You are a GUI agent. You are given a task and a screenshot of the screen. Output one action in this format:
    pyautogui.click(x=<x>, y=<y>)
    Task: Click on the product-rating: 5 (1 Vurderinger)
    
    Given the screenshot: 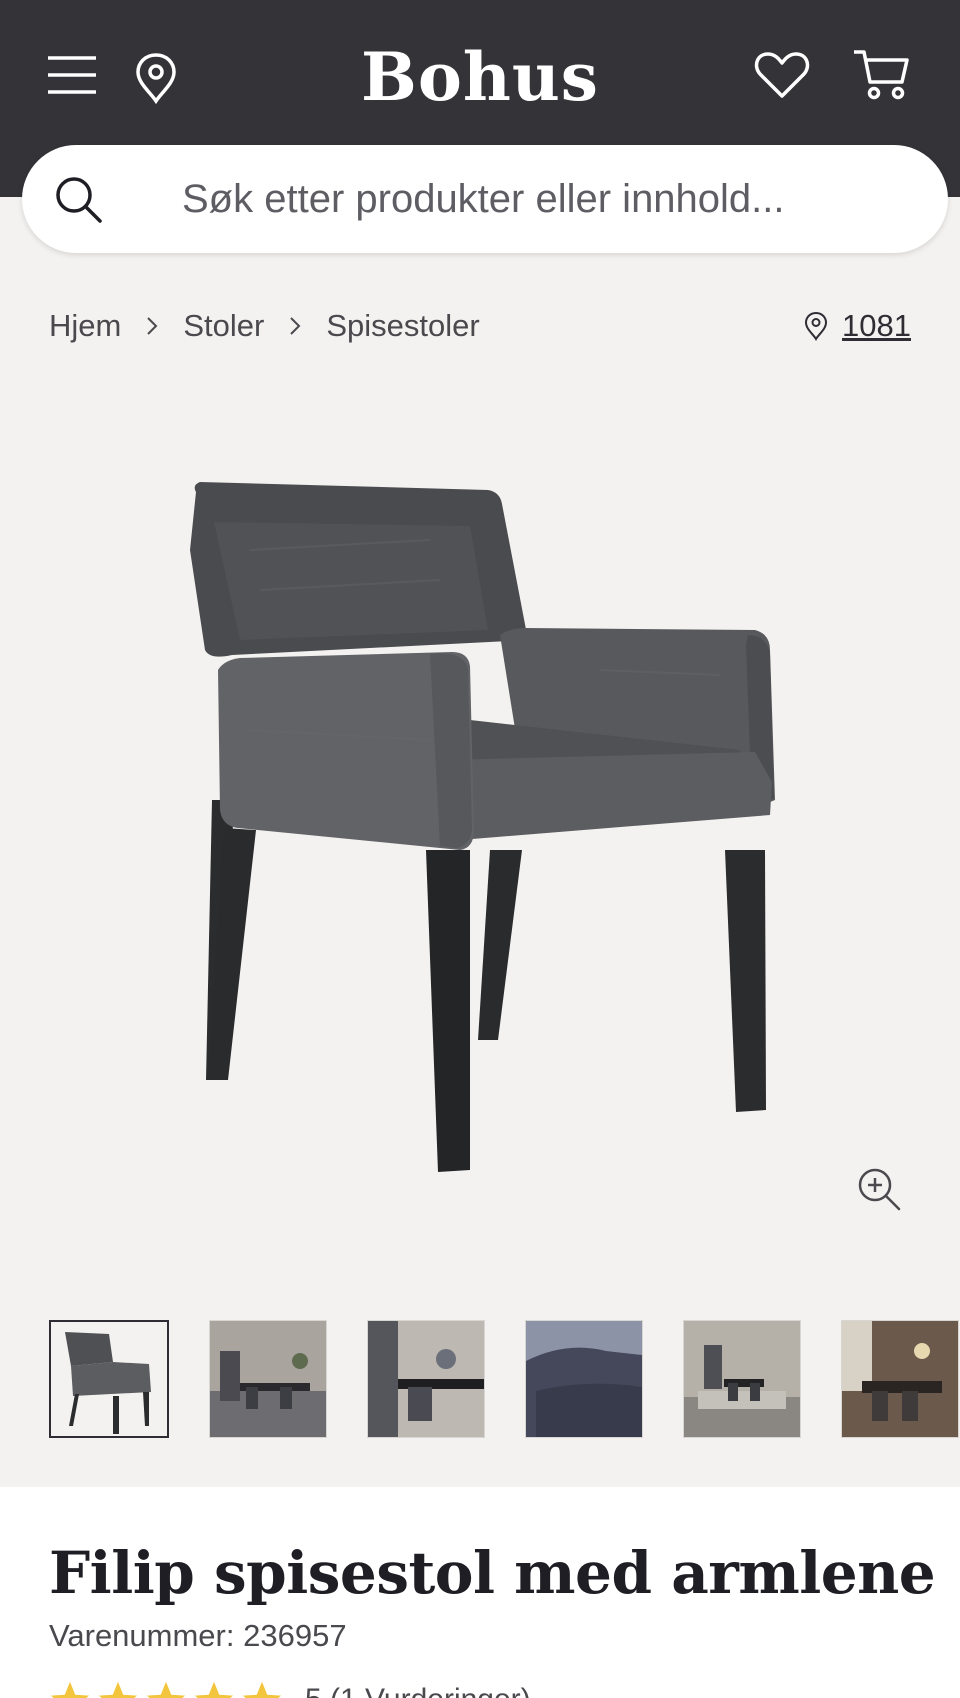 What is the action you would take?
    pyautogui.click(x=290, y=1689)
    